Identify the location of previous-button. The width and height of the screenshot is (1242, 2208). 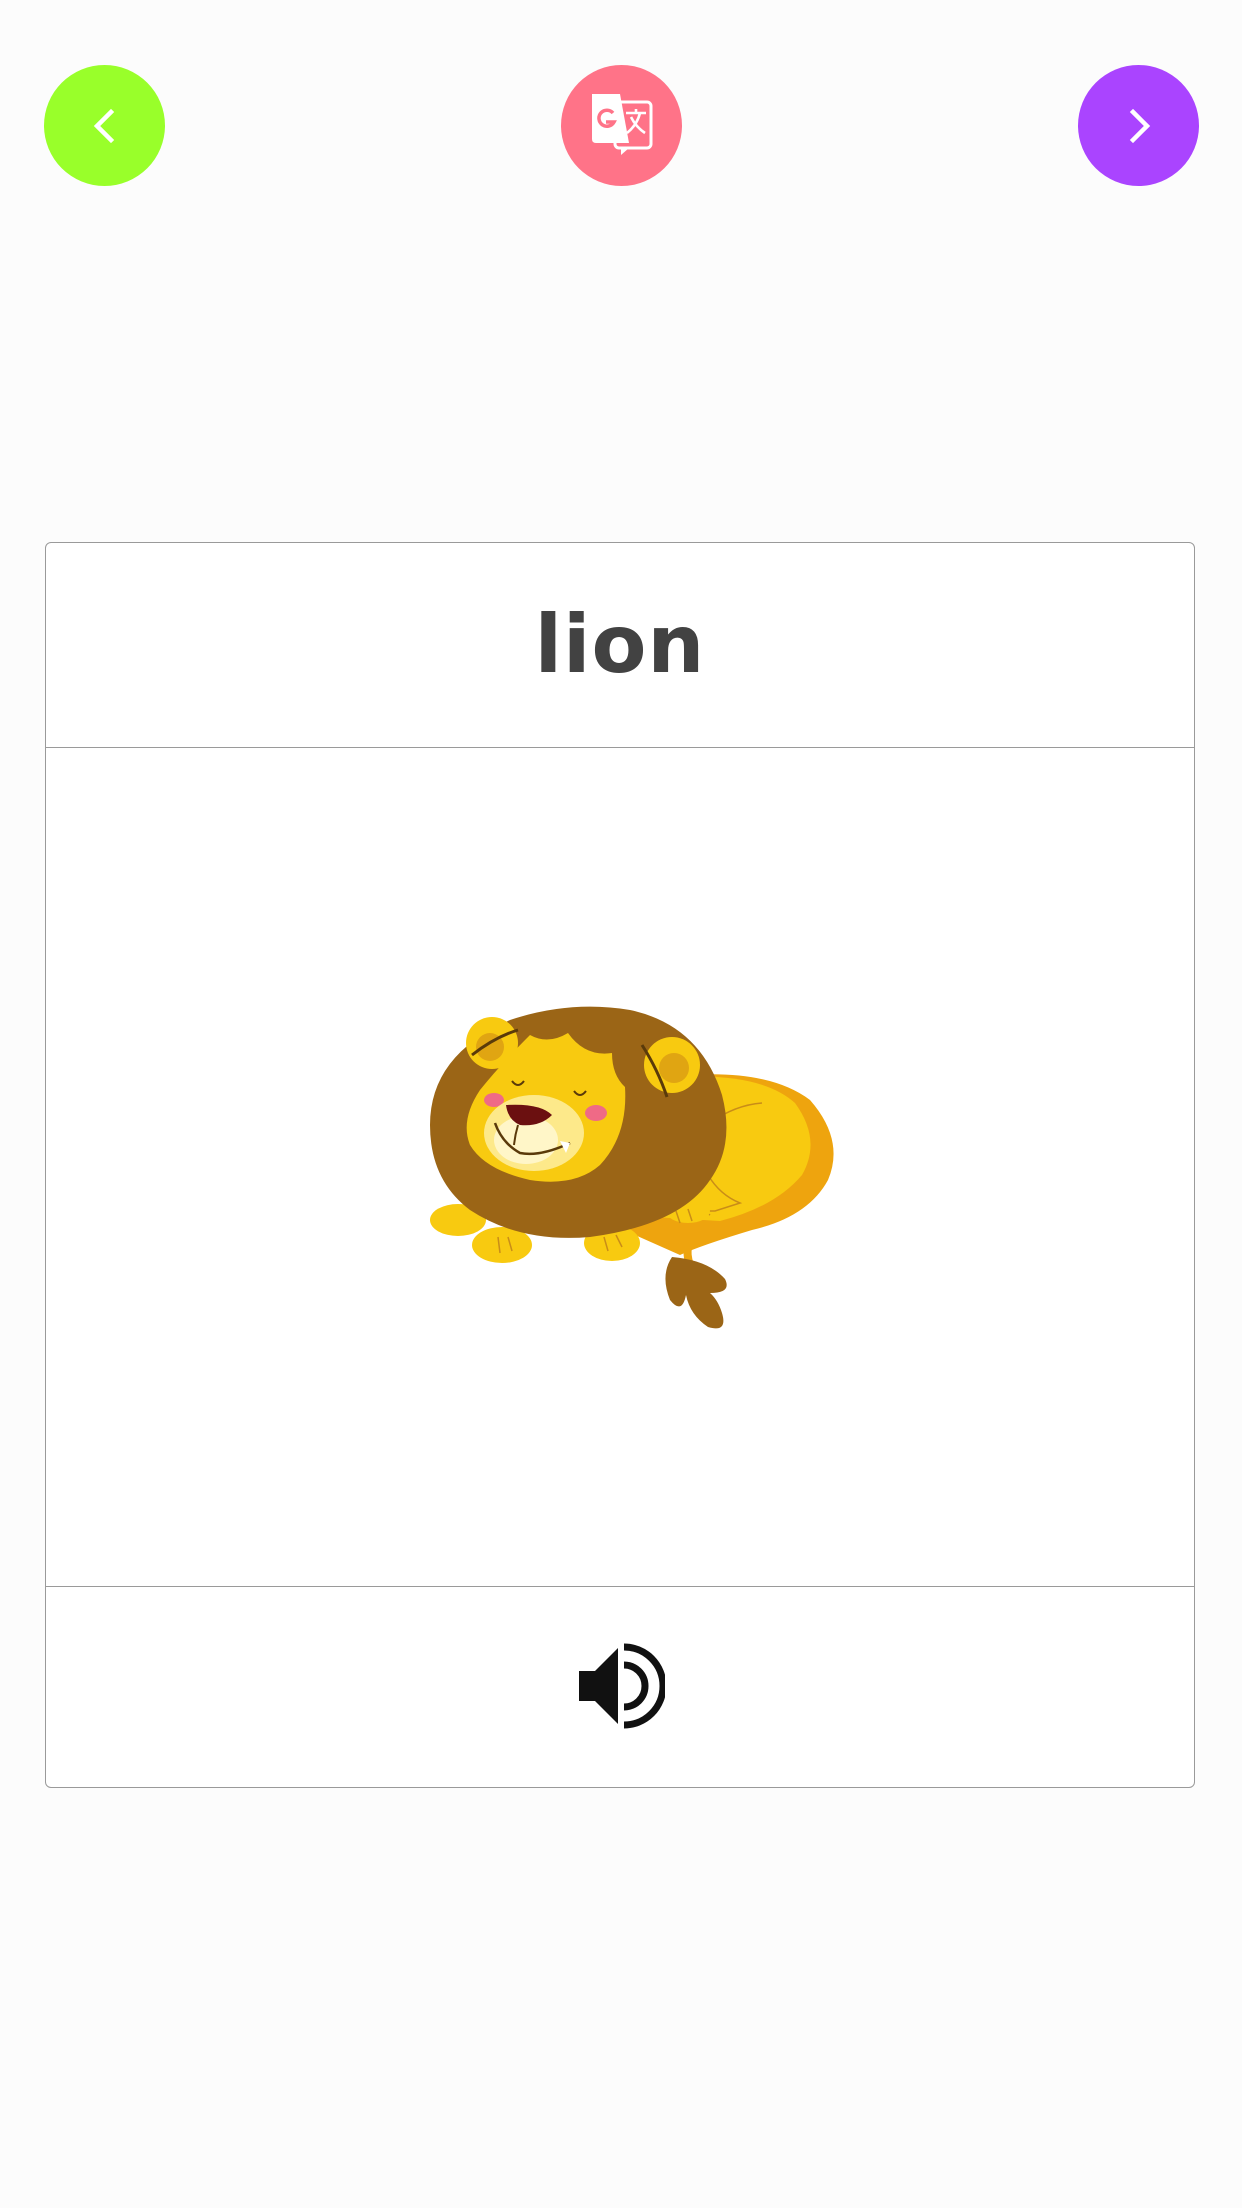
(104, 125).